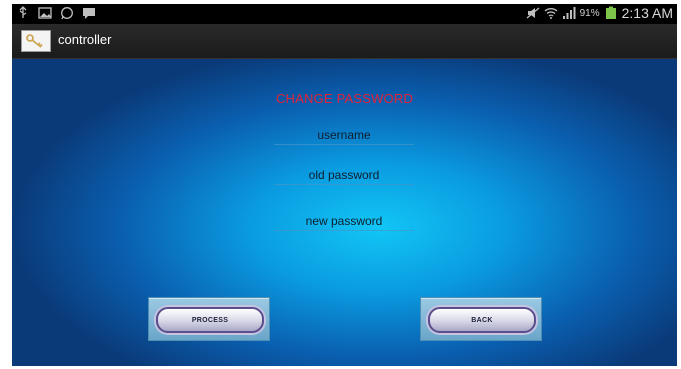 The height and width of the screenshot is (369, 681). I want to click on process-button-frame: PROCESS, so click(209, 319).